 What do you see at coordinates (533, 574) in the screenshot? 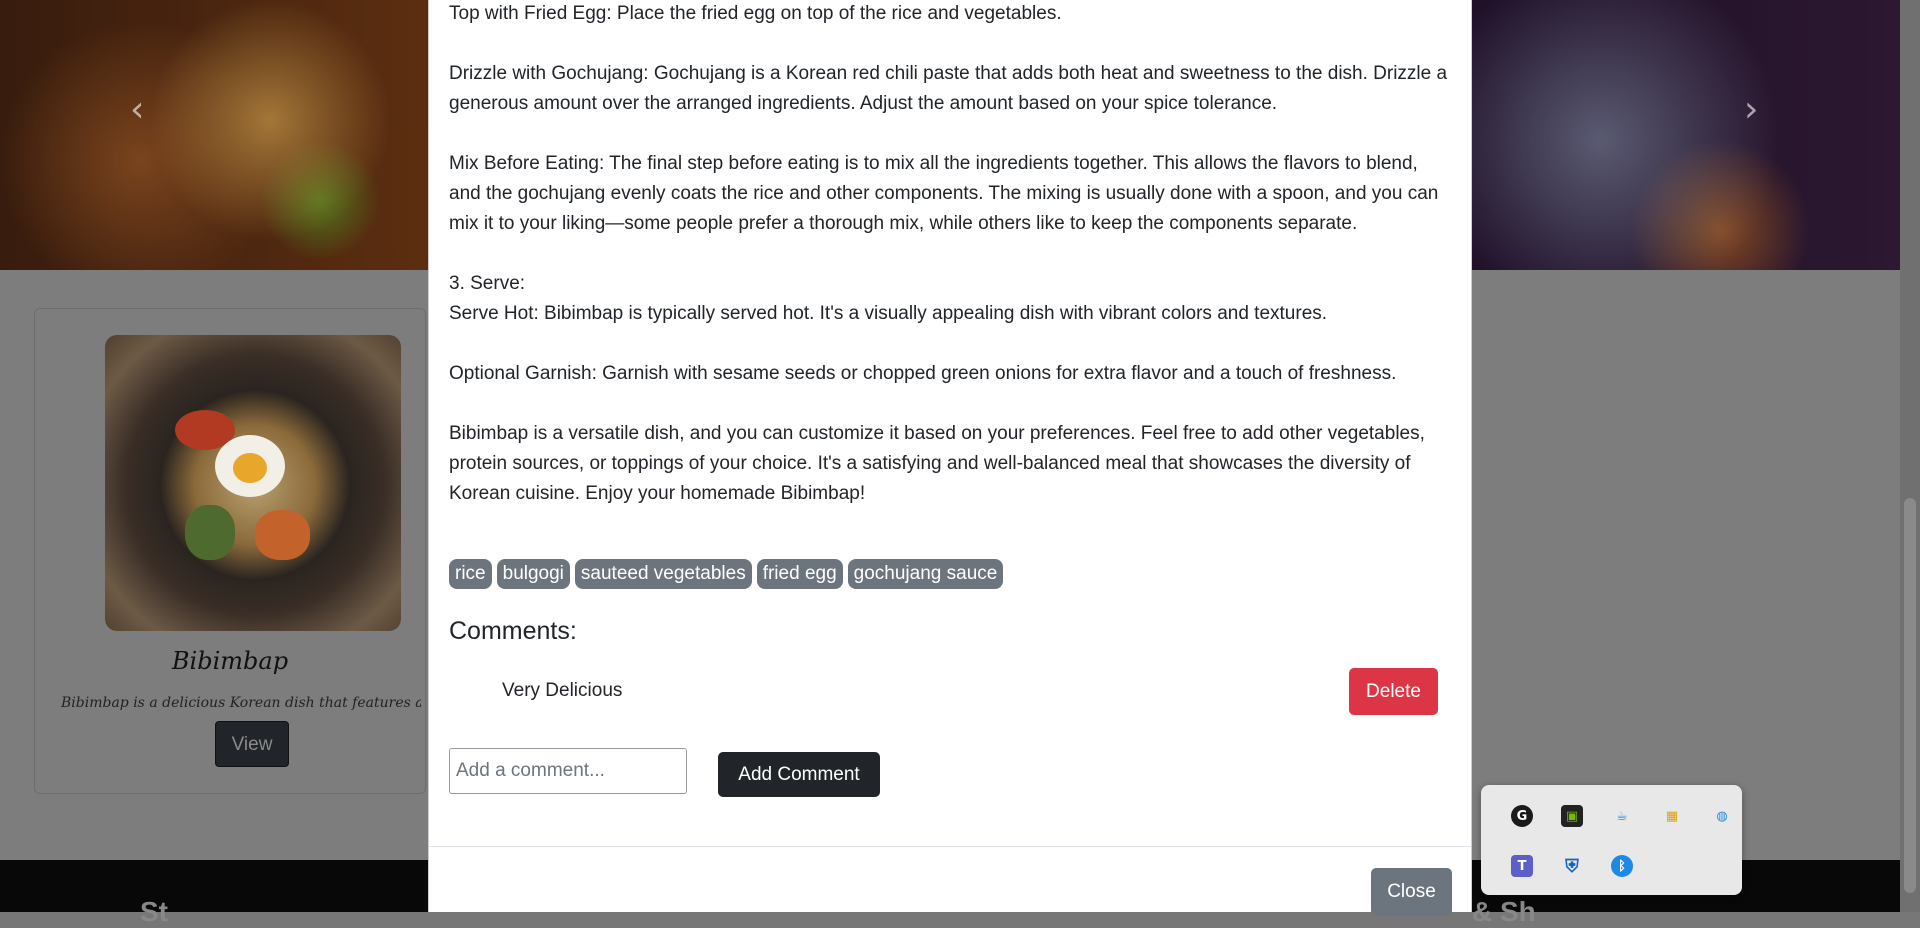
I see `ingredient-tag: bulgogi` at bounding box center [533, 574].